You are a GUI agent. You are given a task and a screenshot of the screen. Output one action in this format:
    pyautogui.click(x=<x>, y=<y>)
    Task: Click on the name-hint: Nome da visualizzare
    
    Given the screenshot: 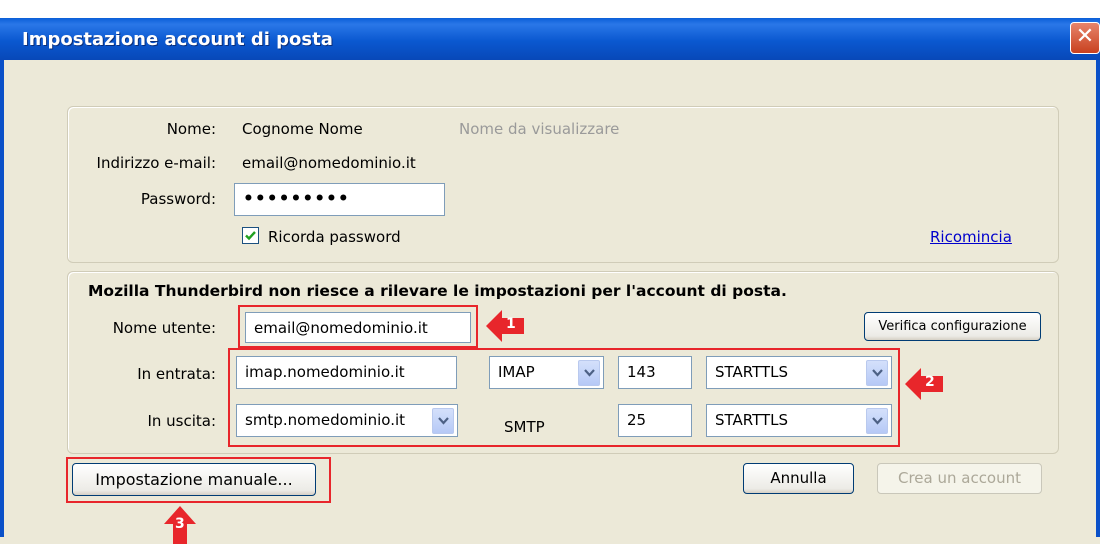 What is the action you would take?
    pyautogui.click(x=539, y=129)
    